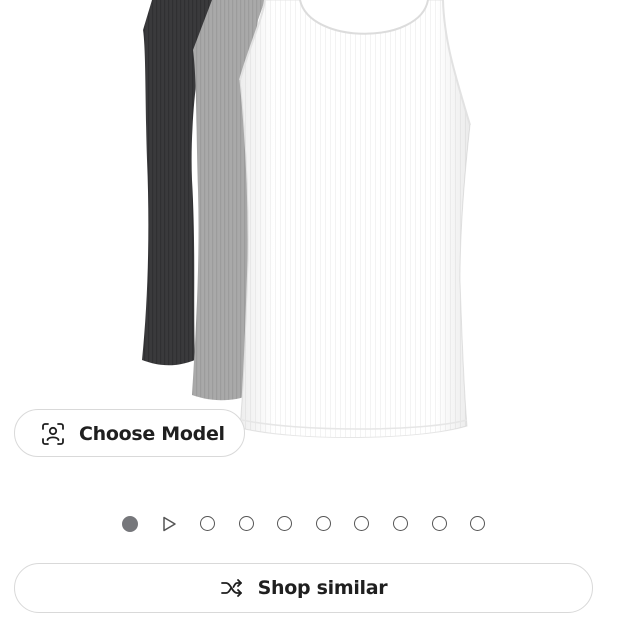 The image size is (620, 620). Describe the element at coordinates (169, 524) in the screenshot. I see `play-video-icon` at that location.